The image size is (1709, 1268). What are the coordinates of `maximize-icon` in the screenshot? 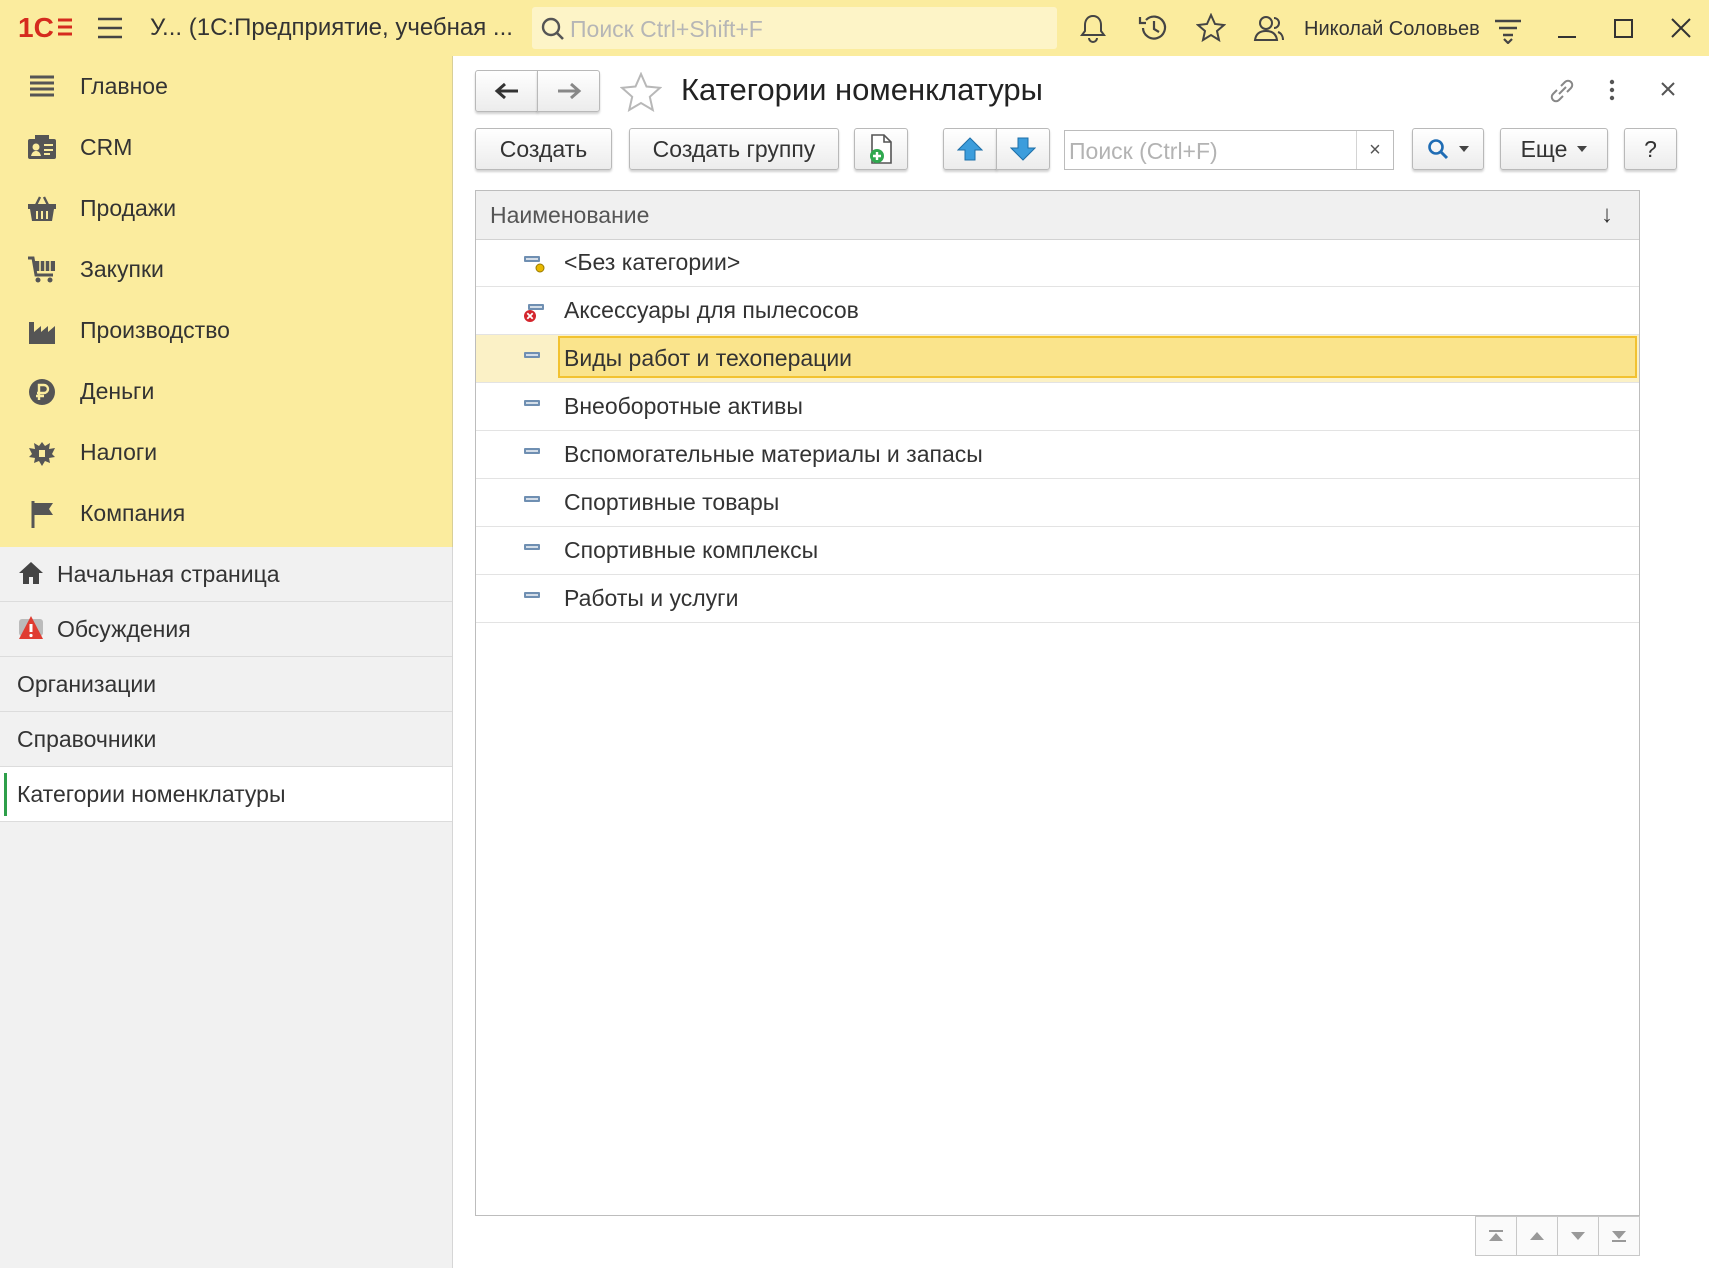 It's located at (1624, 28).